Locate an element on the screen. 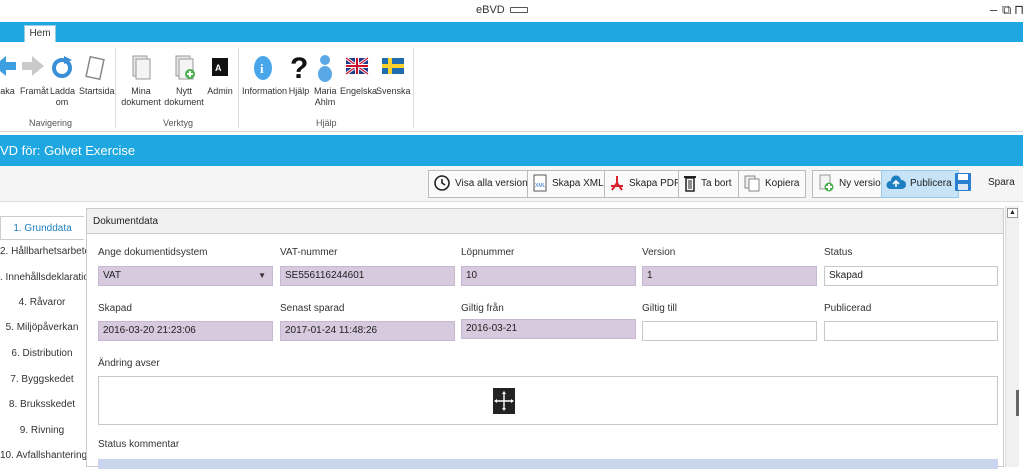 The height and width of the screenshot is (469, 1023). move-icon is located at coordinates (504, 401).